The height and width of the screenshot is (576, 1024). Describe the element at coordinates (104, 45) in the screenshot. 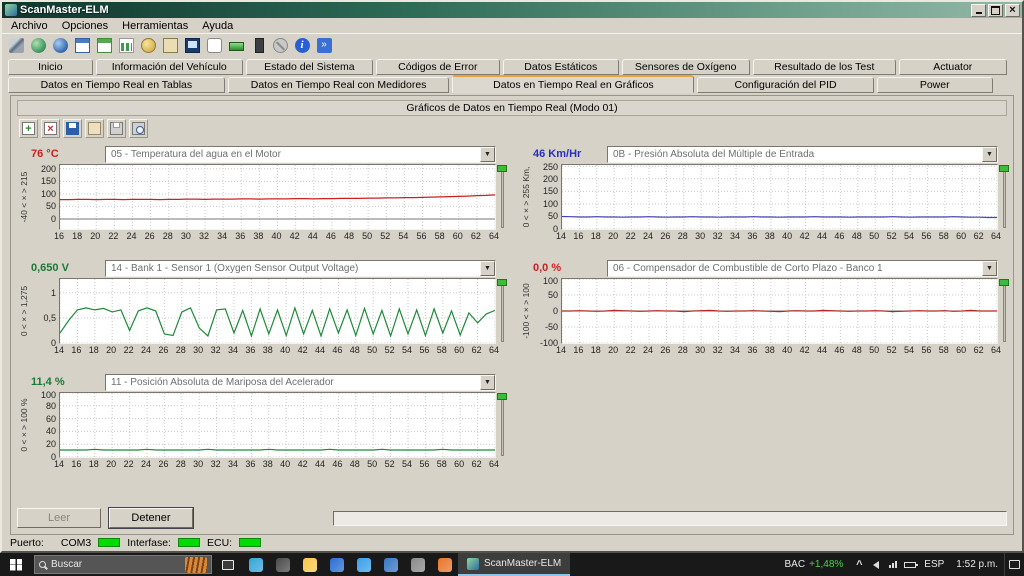

I see `gauges-icon` at that location.